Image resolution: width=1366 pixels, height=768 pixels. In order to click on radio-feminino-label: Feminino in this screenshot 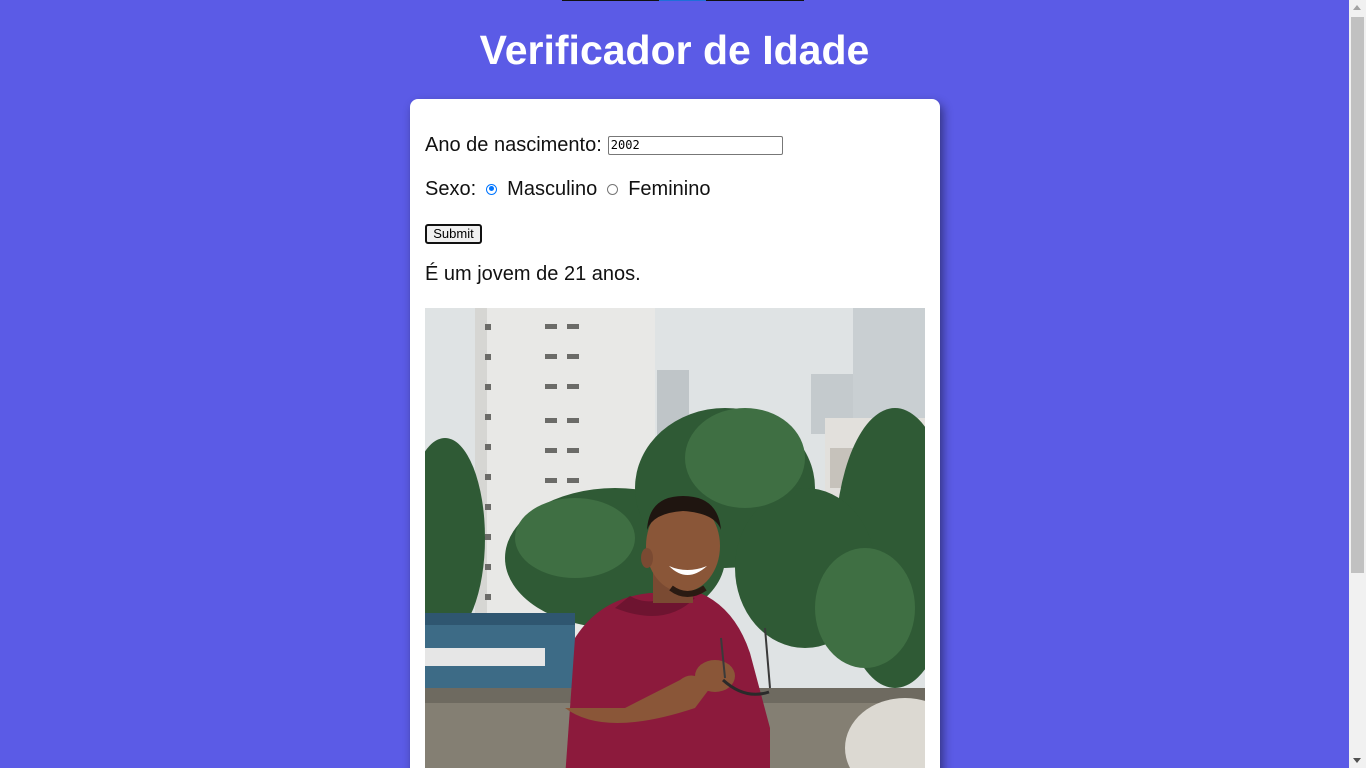, I will do `click(669, 189)`.